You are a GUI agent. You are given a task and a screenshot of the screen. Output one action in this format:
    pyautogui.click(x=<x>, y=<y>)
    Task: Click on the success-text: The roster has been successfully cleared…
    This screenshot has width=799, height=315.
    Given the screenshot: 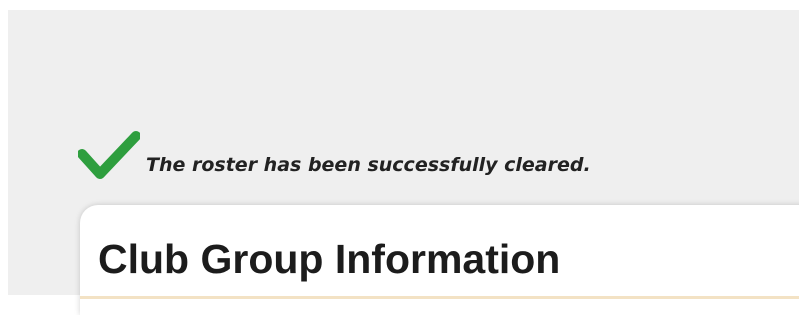 What is the action you would take?
    pyautogui.click(x=368, y=165)
    